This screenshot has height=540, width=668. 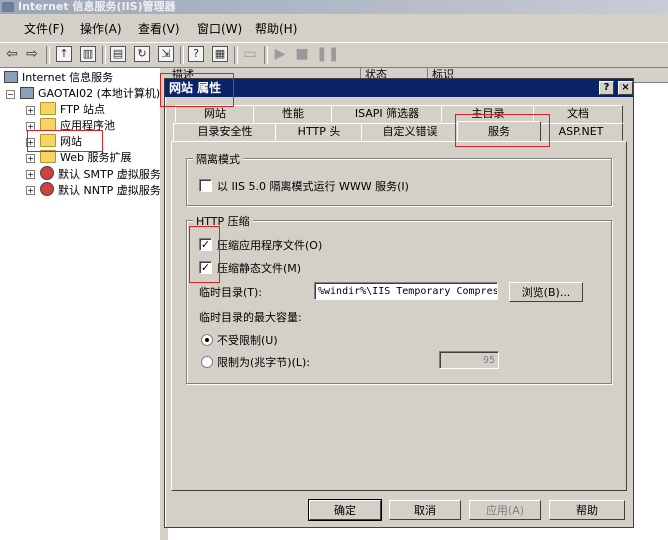 What do you see at coordinates (47, 189) in the screenshot?
I see `nntp-server-icon` at bounding box center [47, 189].